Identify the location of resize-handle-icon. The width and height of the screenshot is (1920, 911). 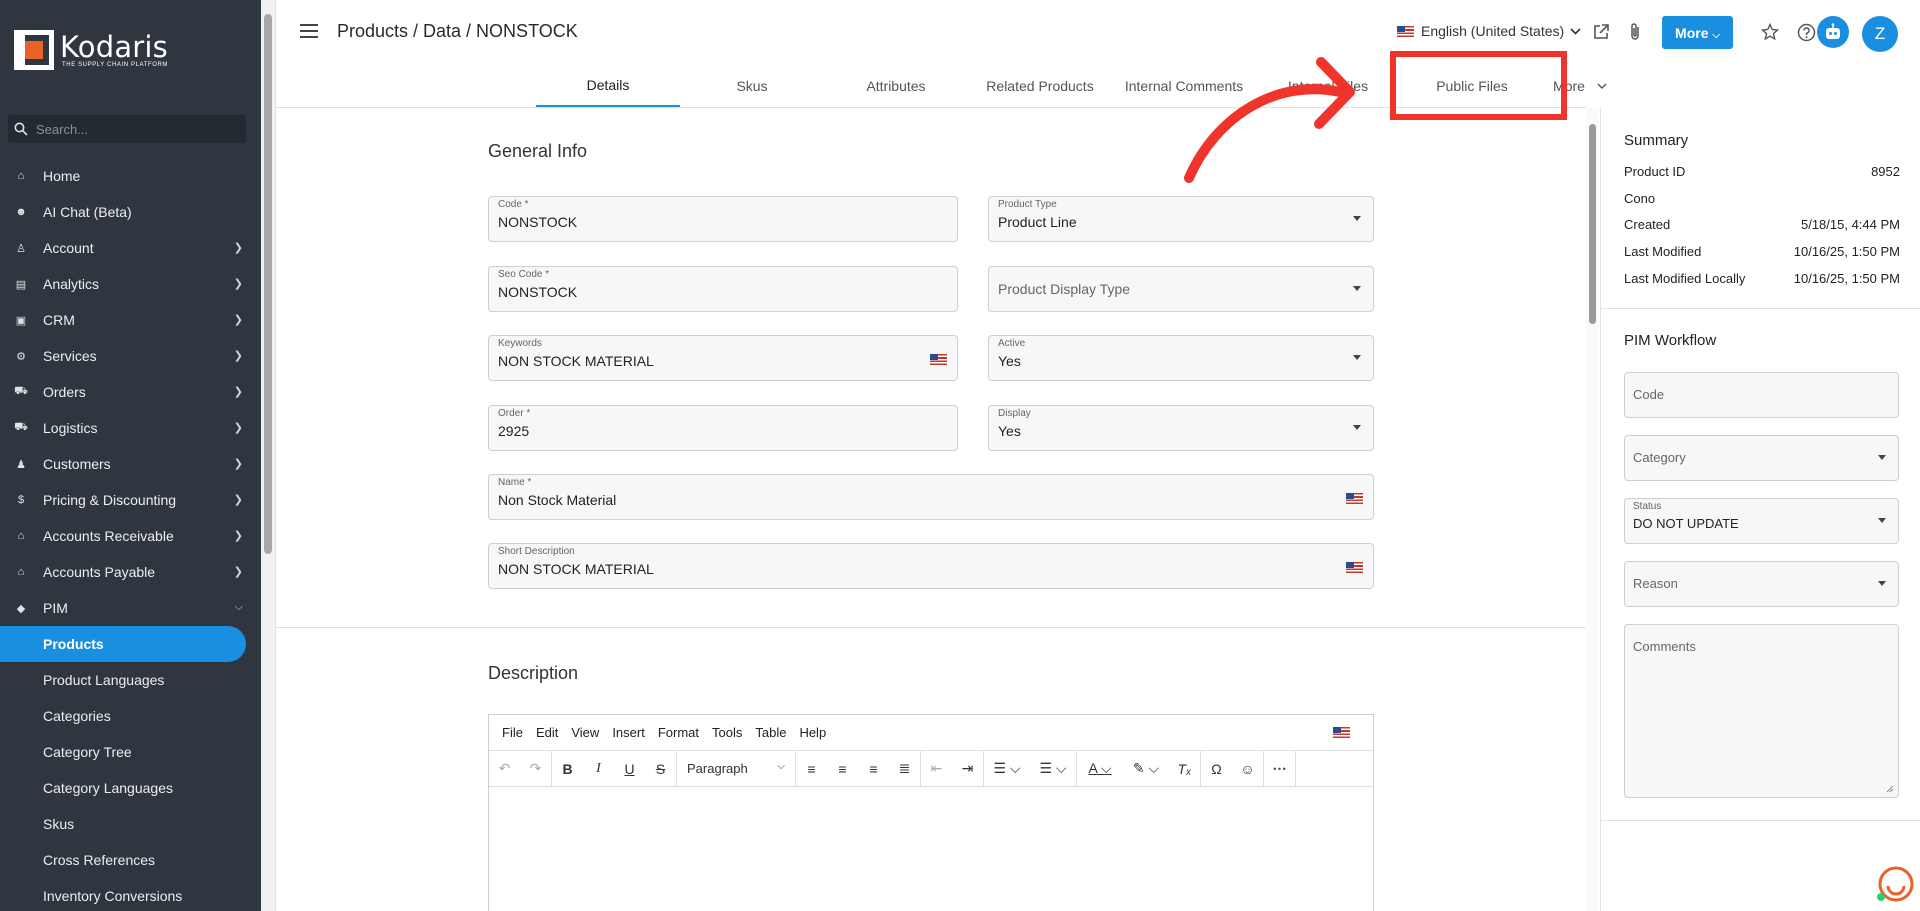
(1890, 789).